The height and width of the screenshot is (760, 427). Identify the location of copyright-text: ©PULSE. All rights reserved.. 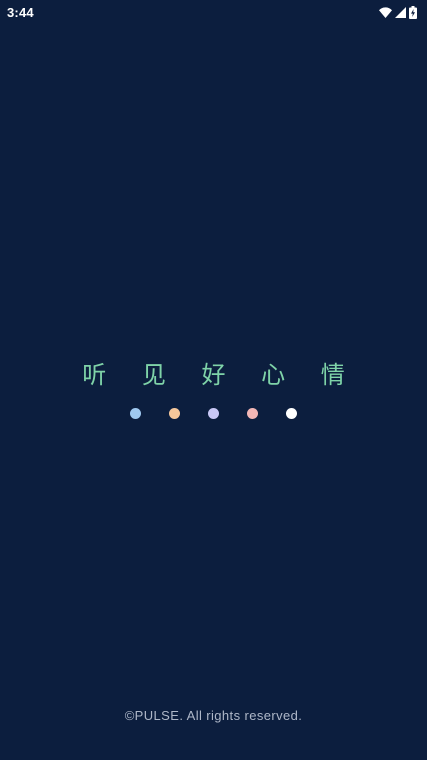
(213, 715).